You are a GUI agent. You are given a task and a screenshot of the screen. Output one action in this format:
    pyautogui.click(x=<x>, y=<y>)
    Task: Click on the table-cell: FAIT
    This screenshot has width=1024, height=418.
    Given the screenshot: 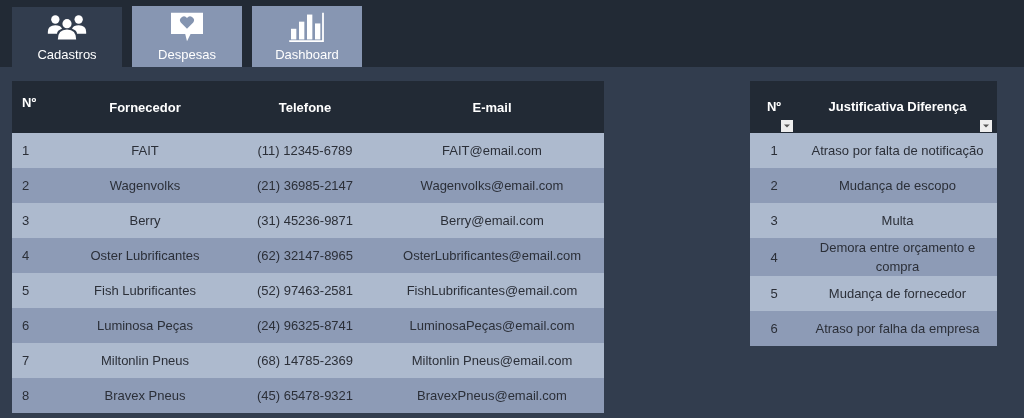 What is the action you would take?
    pyautogui.click(x=145, y=150)
    